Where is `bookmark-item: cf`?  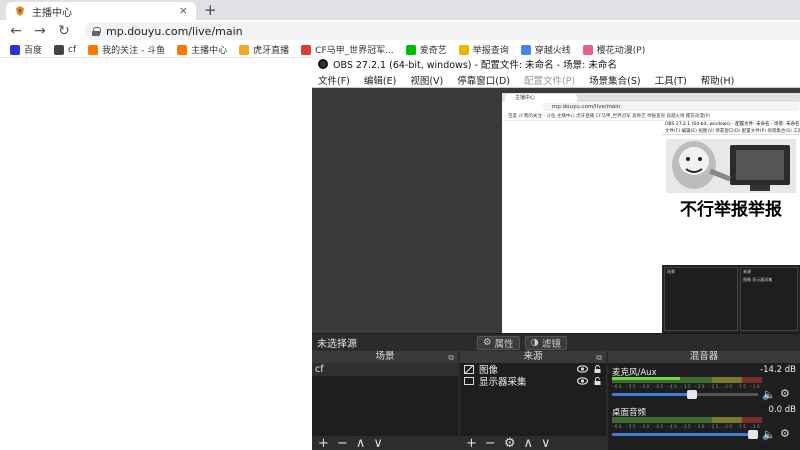 bookmark-item: cf is located at coordinates (65, 49).